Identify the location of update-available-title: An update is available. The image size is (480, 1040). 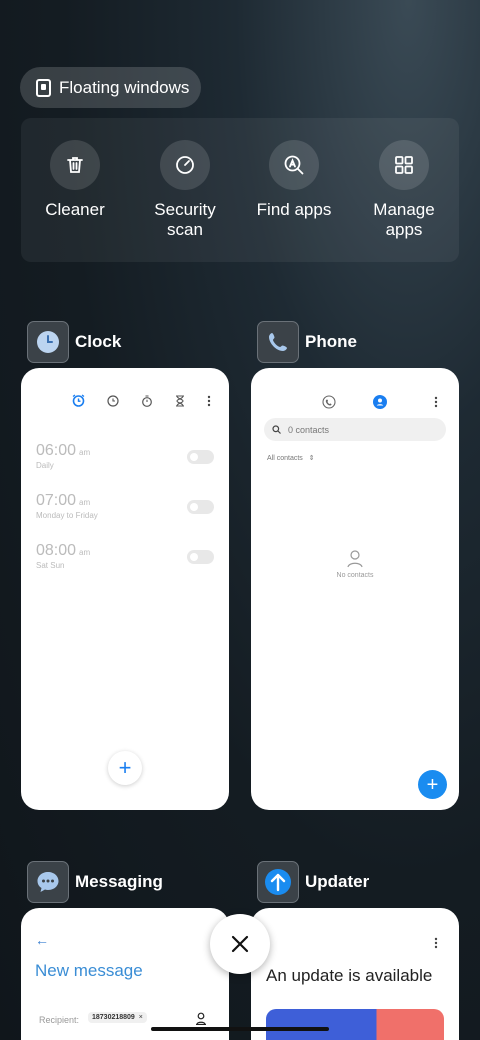
(349, 975).